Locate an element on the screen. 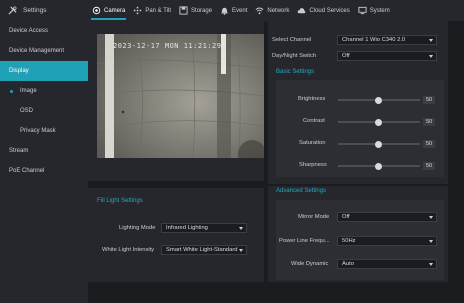  tab-label: Event is located at coordinates (240, 10).